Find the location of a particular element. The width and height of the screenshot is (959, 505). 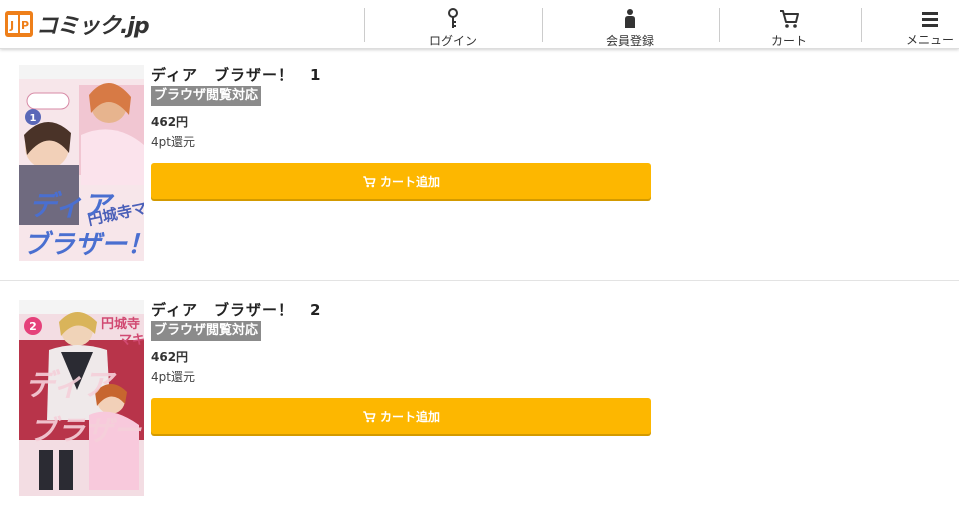

cover-volume-number: 1 is located at coordinates (33, 118).